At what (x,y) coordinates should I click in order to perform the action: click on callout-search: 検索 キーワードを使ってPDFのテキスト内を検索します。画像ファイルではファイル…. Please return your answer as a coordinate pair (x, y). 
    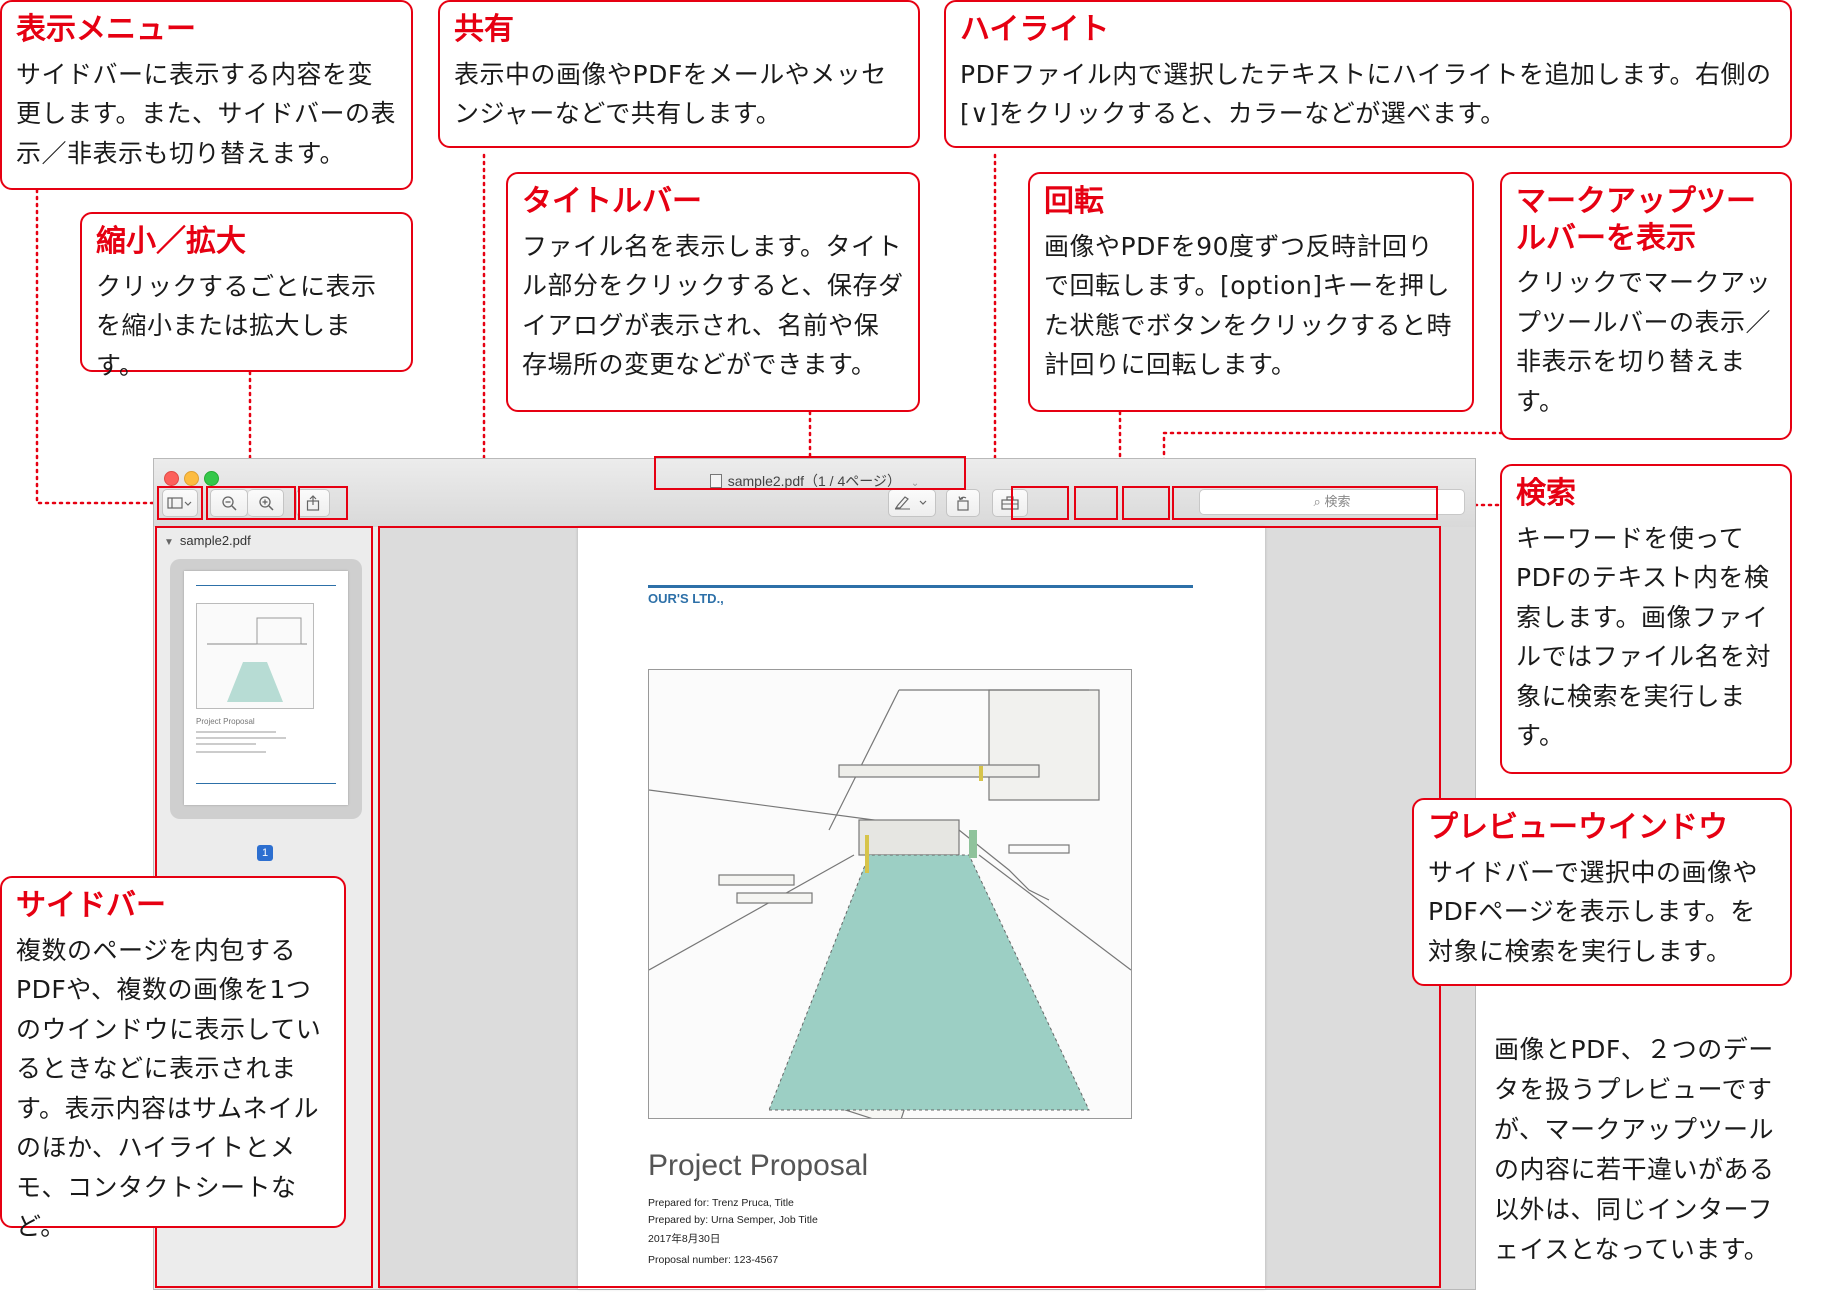
    Looking at the image, I should click on (1646, 619).